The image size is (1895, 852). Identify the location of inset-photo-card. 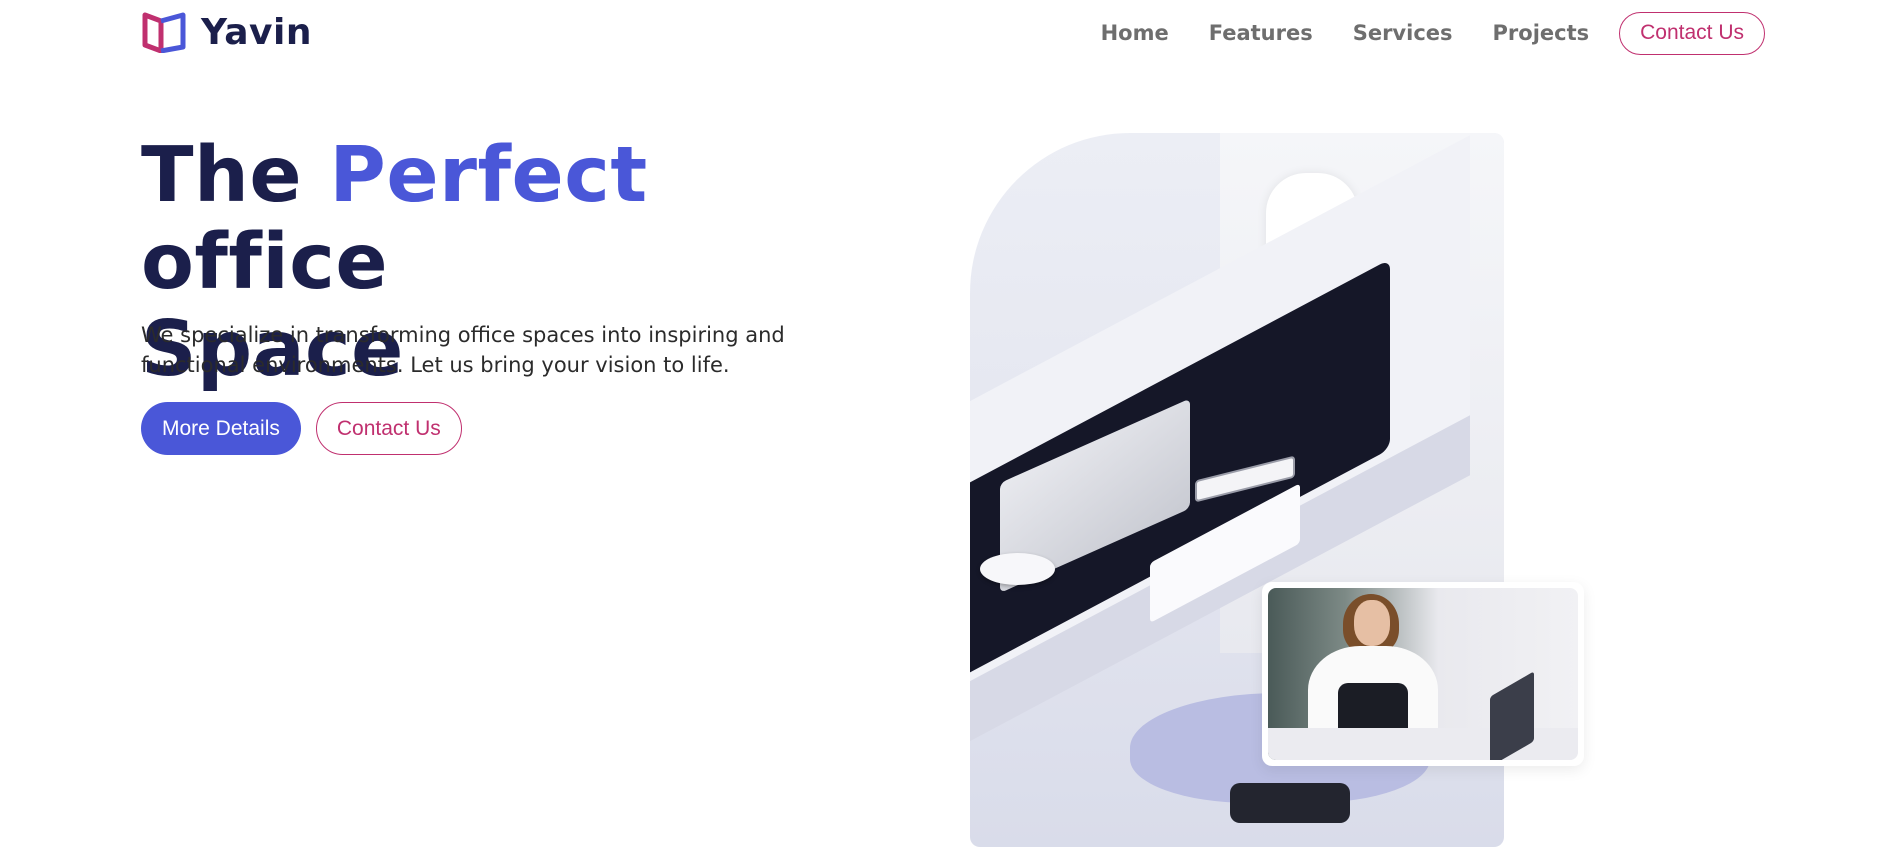
(1423, 674).